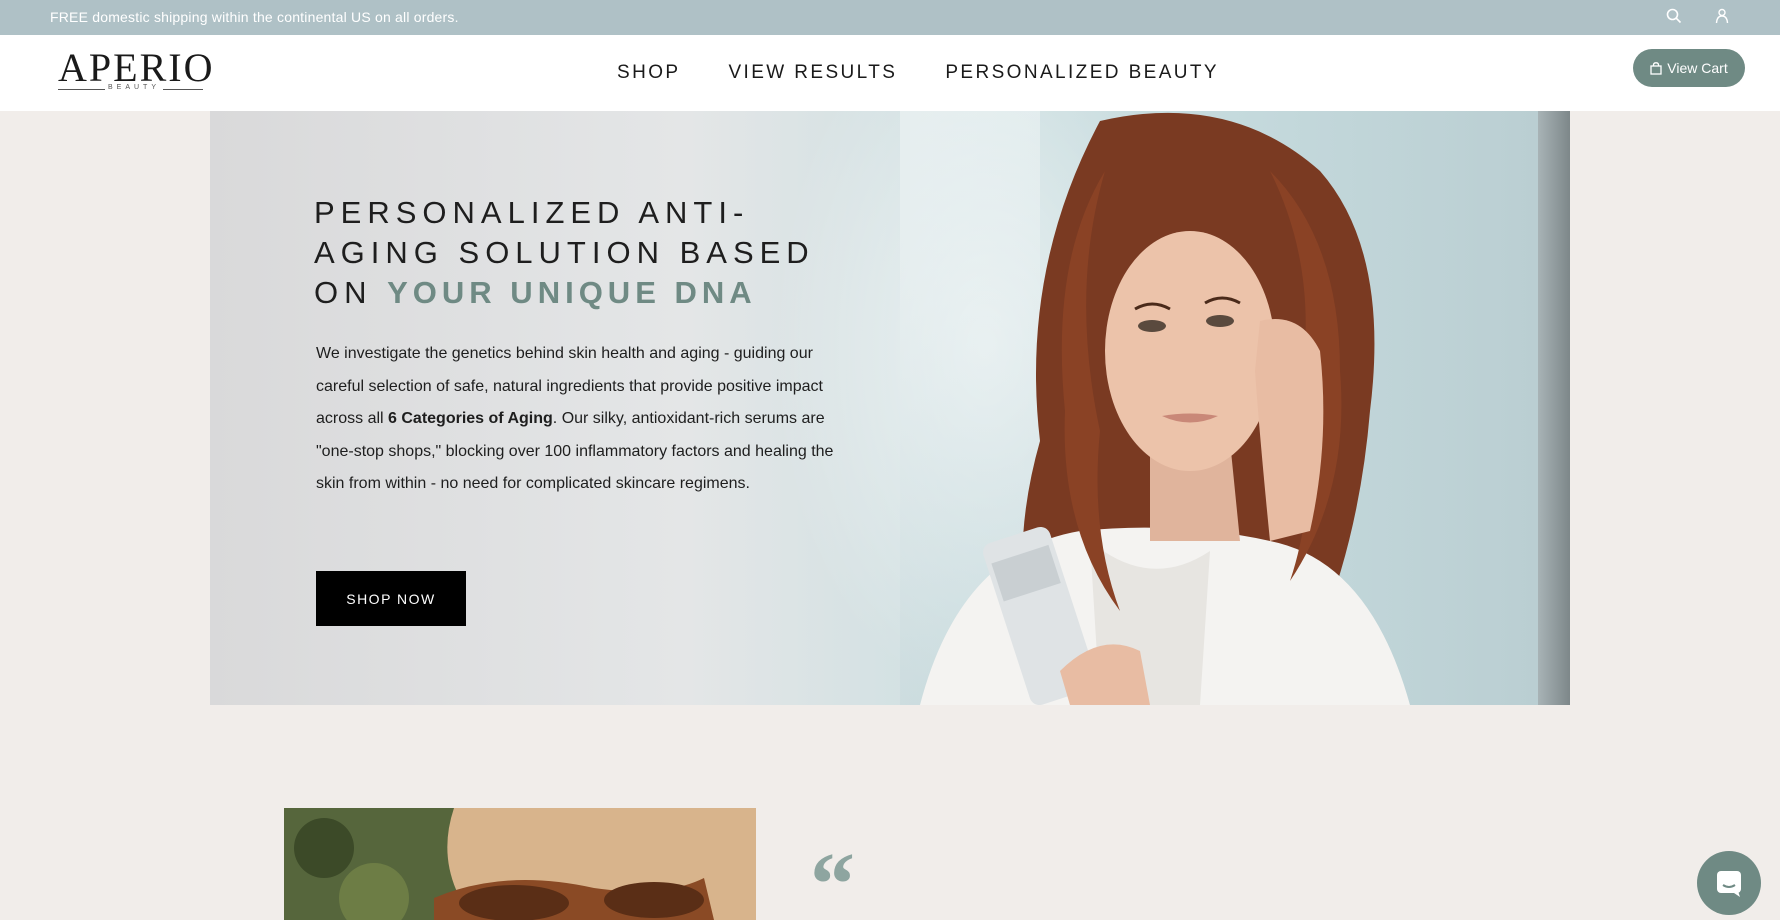  Describe the element at coordinates (1082, 73) in the screenshot. I see `nav-personalized-beauty: PERSONALIZED BEAUTY` at that location.